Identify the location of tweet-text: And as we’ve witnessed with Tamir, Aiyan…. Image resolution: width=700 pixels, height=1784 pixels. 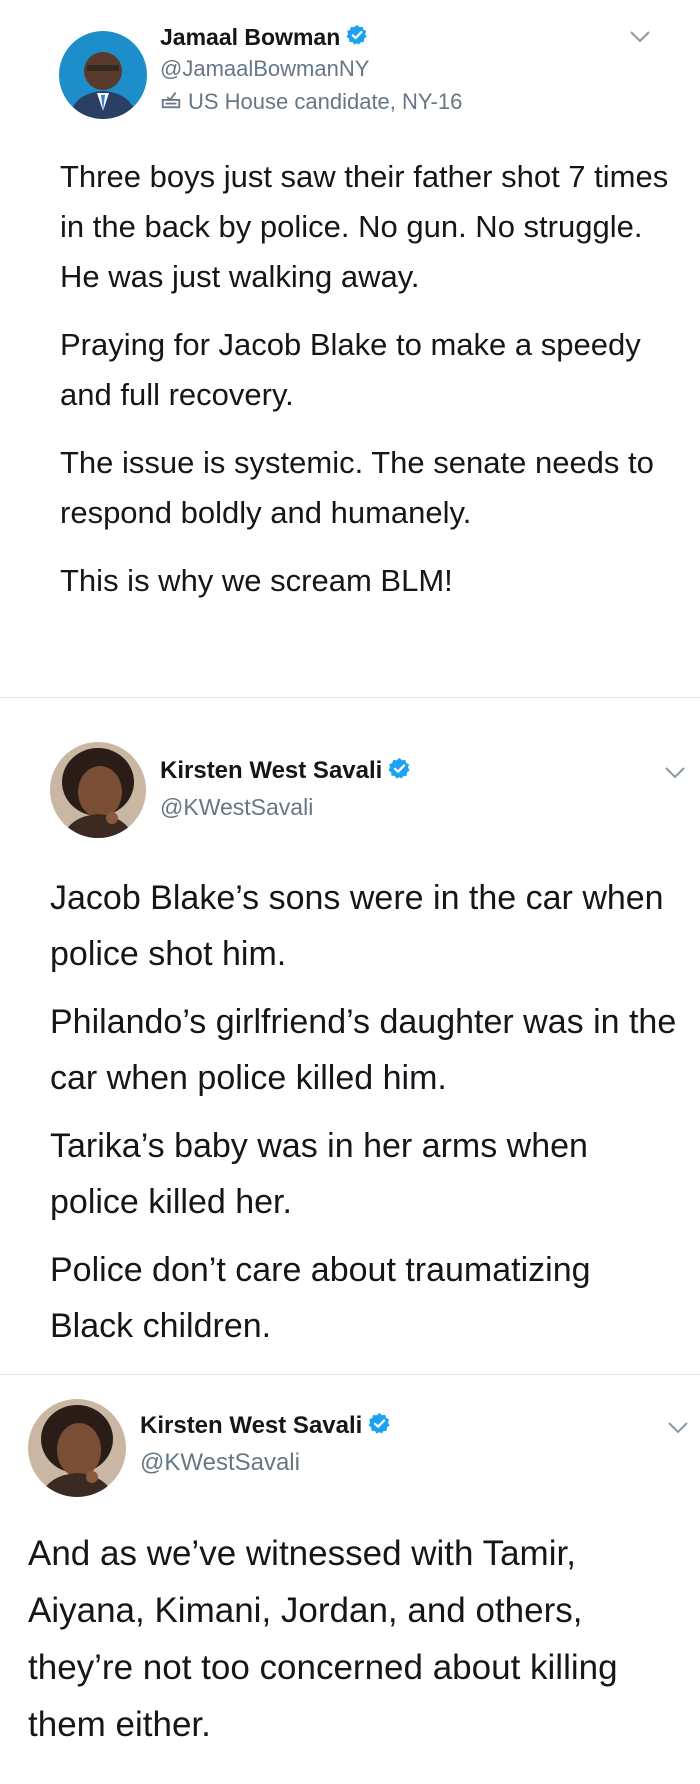
(358, 1639).